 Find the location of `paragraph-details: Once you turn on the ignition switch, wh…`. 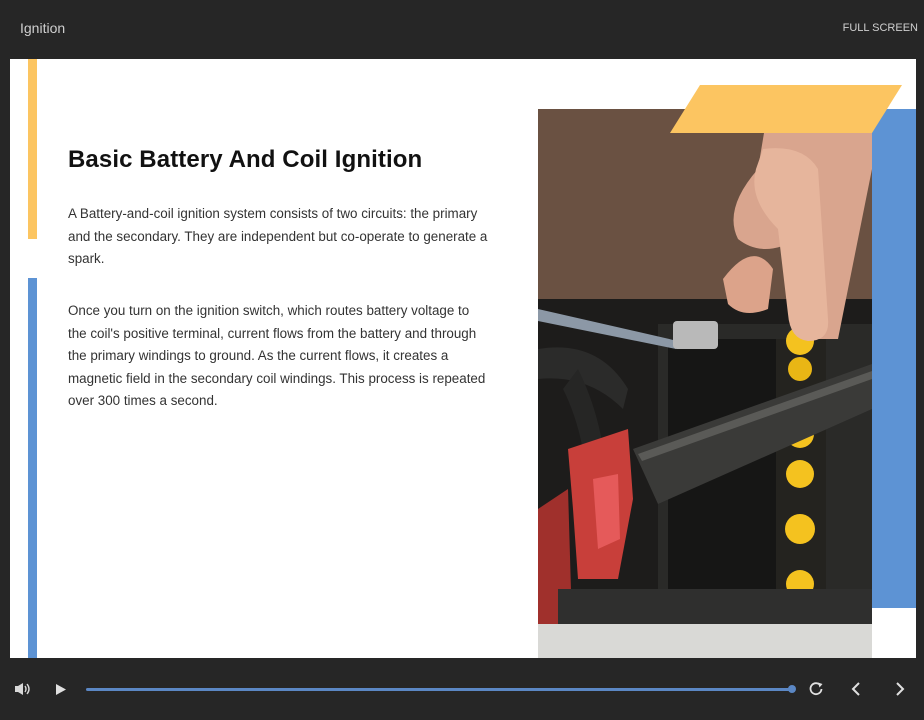

paragraph-details: Once you turn on the ignition switch, wh… is located at coordinates (277, 355).